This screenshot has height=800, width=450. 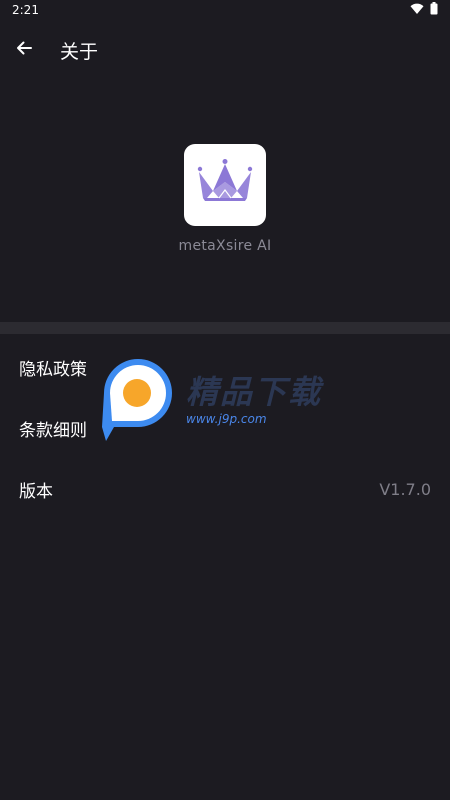 What do you see at coordinates (25, 10) in the screenshot?
I see `status-time: 2:21` at bounding box center [25, 10].